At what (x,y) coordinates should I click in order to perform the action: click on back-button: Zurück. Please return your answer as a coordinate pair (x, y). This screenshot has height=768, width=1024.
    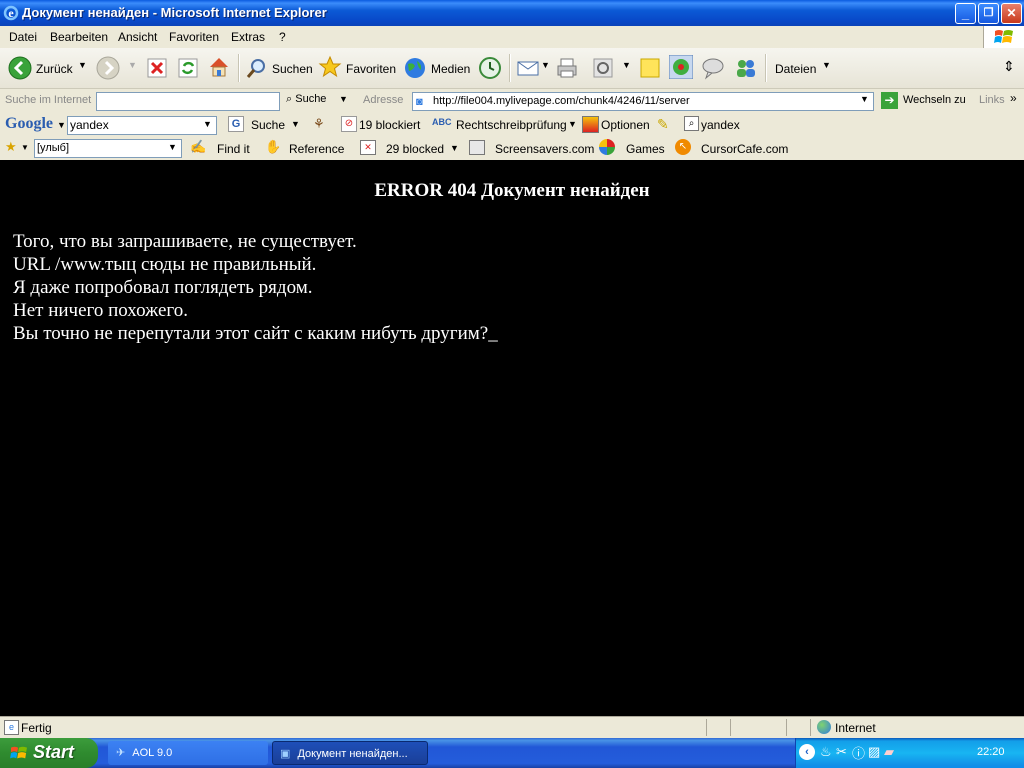
    Looking at the image, I should click on (54, 69).